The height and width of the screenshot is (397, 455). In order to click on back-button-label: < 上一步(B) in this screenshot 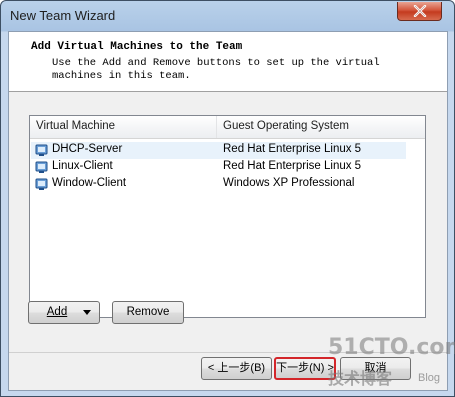, I will do `click(236, 368)`.